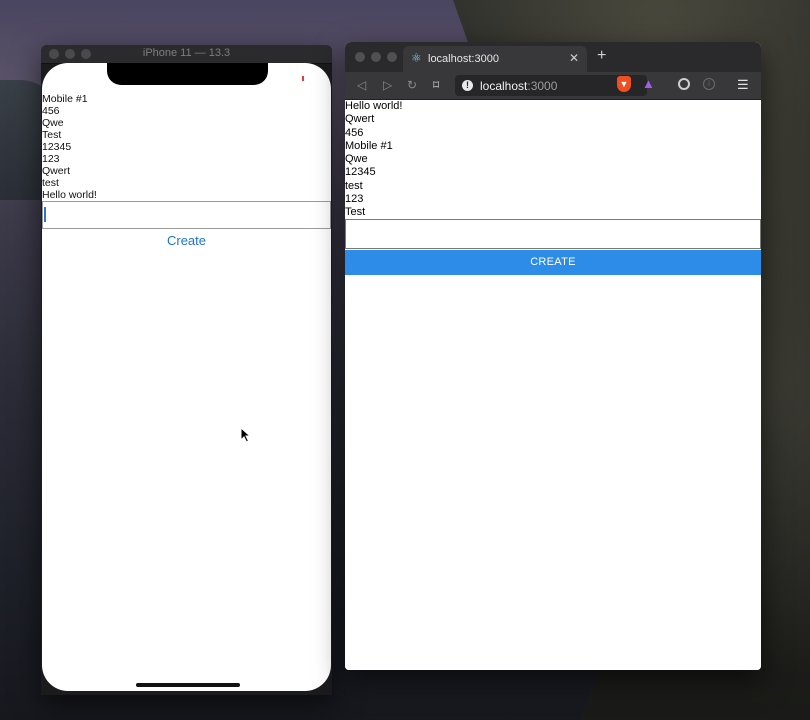 The height and width of the screenshot is (720, 810). I want to click on simulator-title: iPhone 11 — 13.3, so click(186, 53).